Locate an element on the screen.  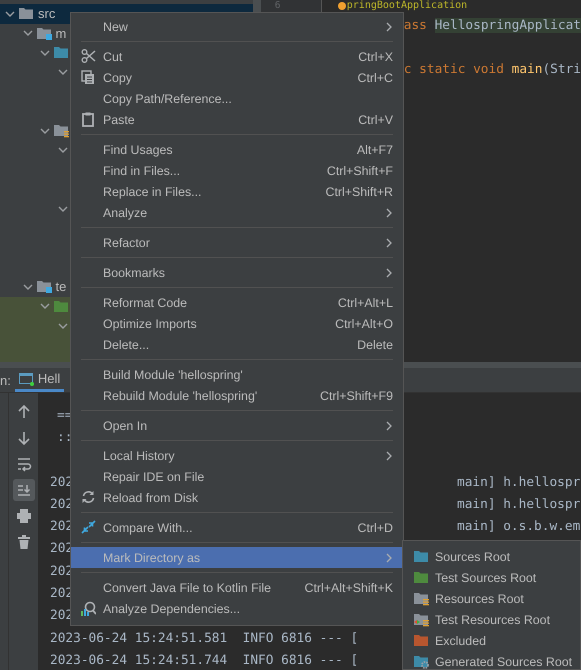
code-line: pringBootApplication is located at coordinates (407, 5).